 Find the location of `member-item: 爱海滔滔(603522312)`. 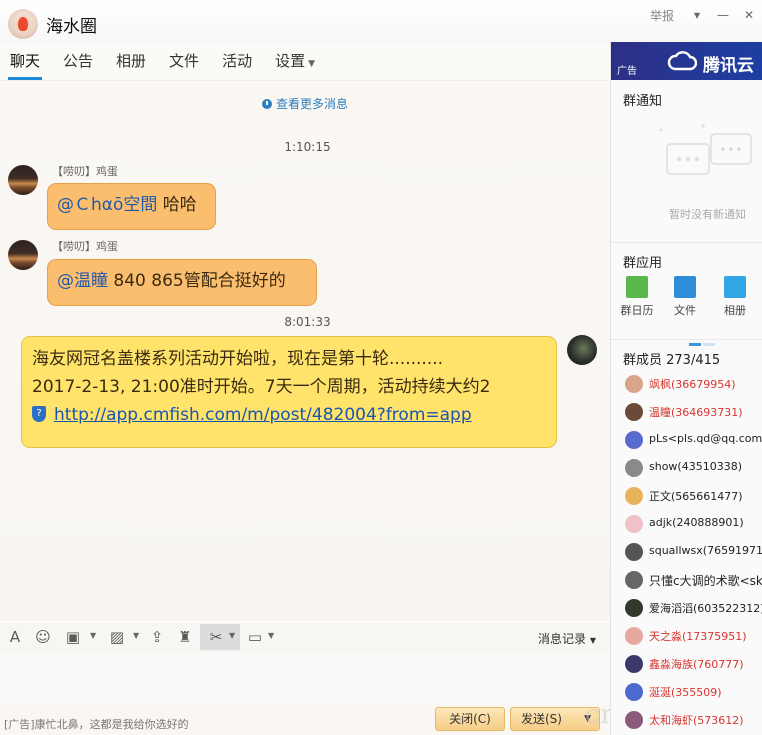

member-item: 爱海滔滔(603522312) is located at coordinates (692, 608).